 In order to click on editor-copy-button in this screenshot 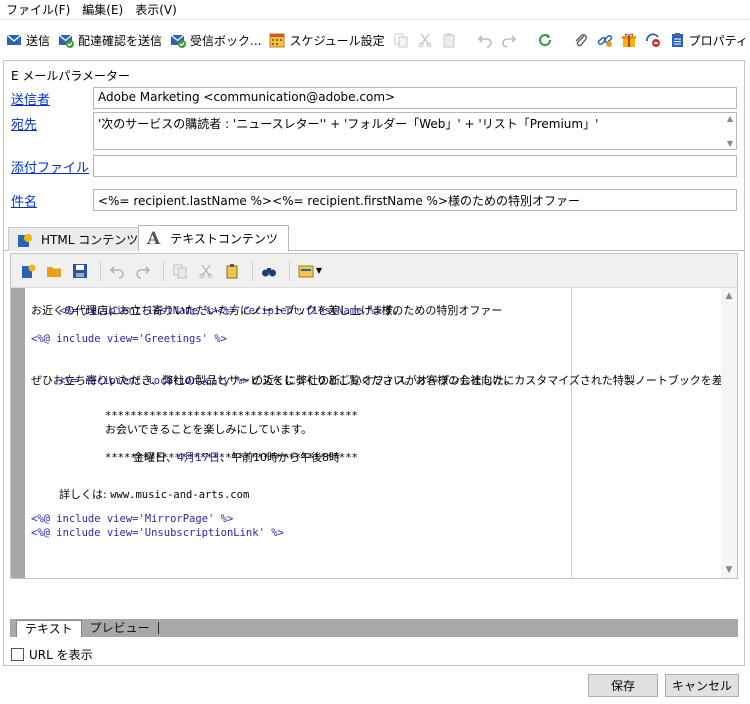, I will do `click(180, 271)`.